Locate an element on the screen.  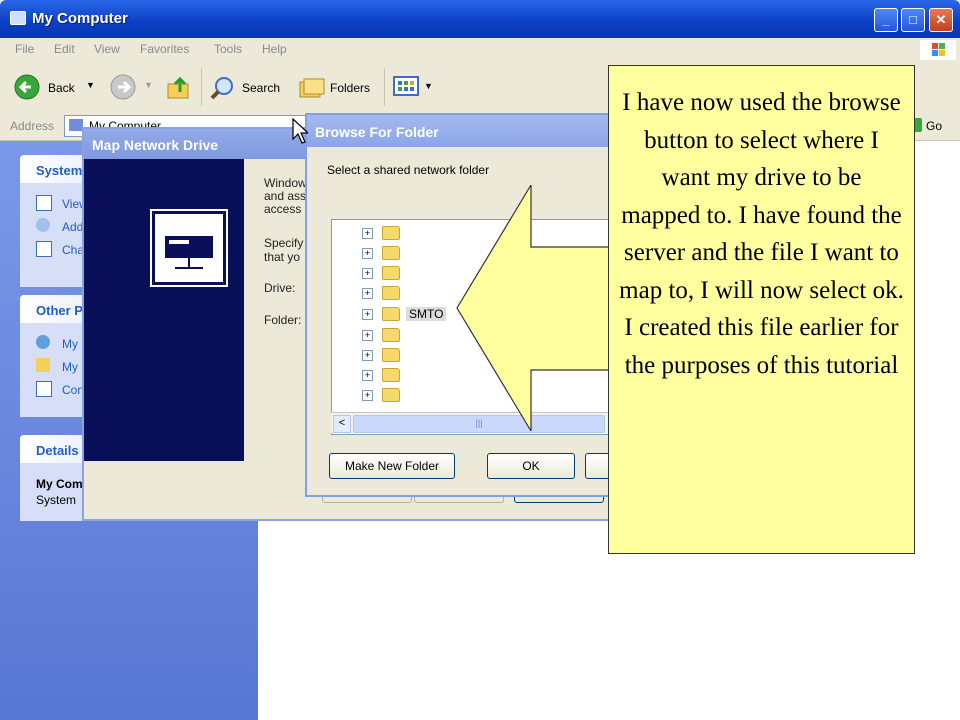
browse-for-folder-titlebar: Browse For Folder is located at coordinates (467, 131).